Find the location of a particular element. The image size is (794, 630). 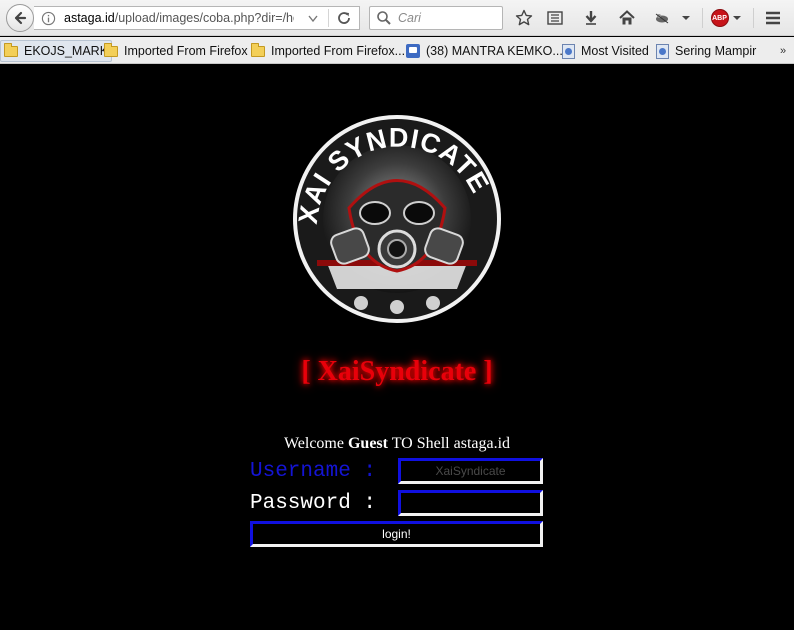

bookmark-ekojs-mark: EKOJS_MARK is located at coordinates (56, 51).